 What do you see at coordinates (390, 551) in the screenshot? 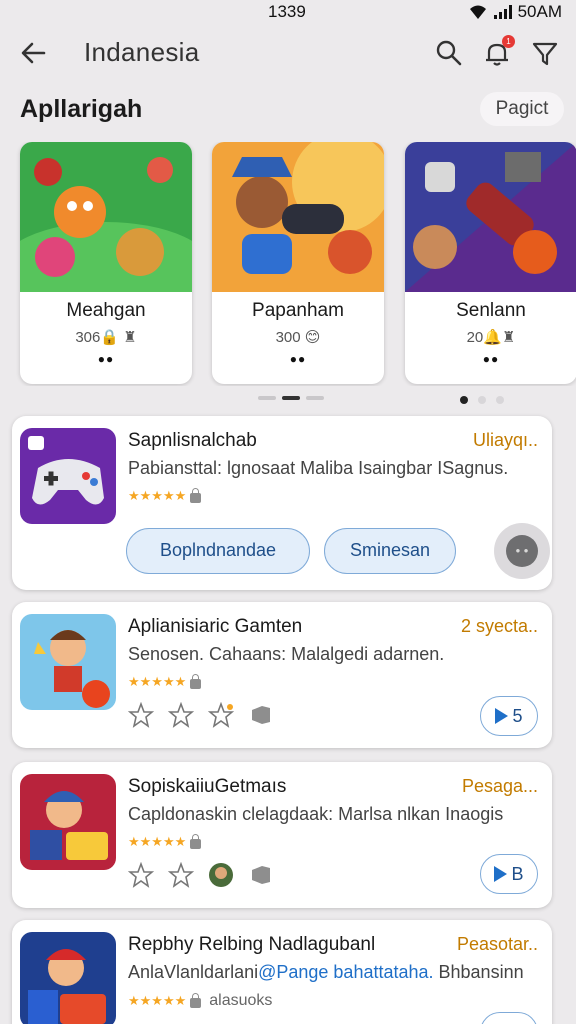
I see `secondary-action-button: Sminesan` at bounding box center [390, 551].